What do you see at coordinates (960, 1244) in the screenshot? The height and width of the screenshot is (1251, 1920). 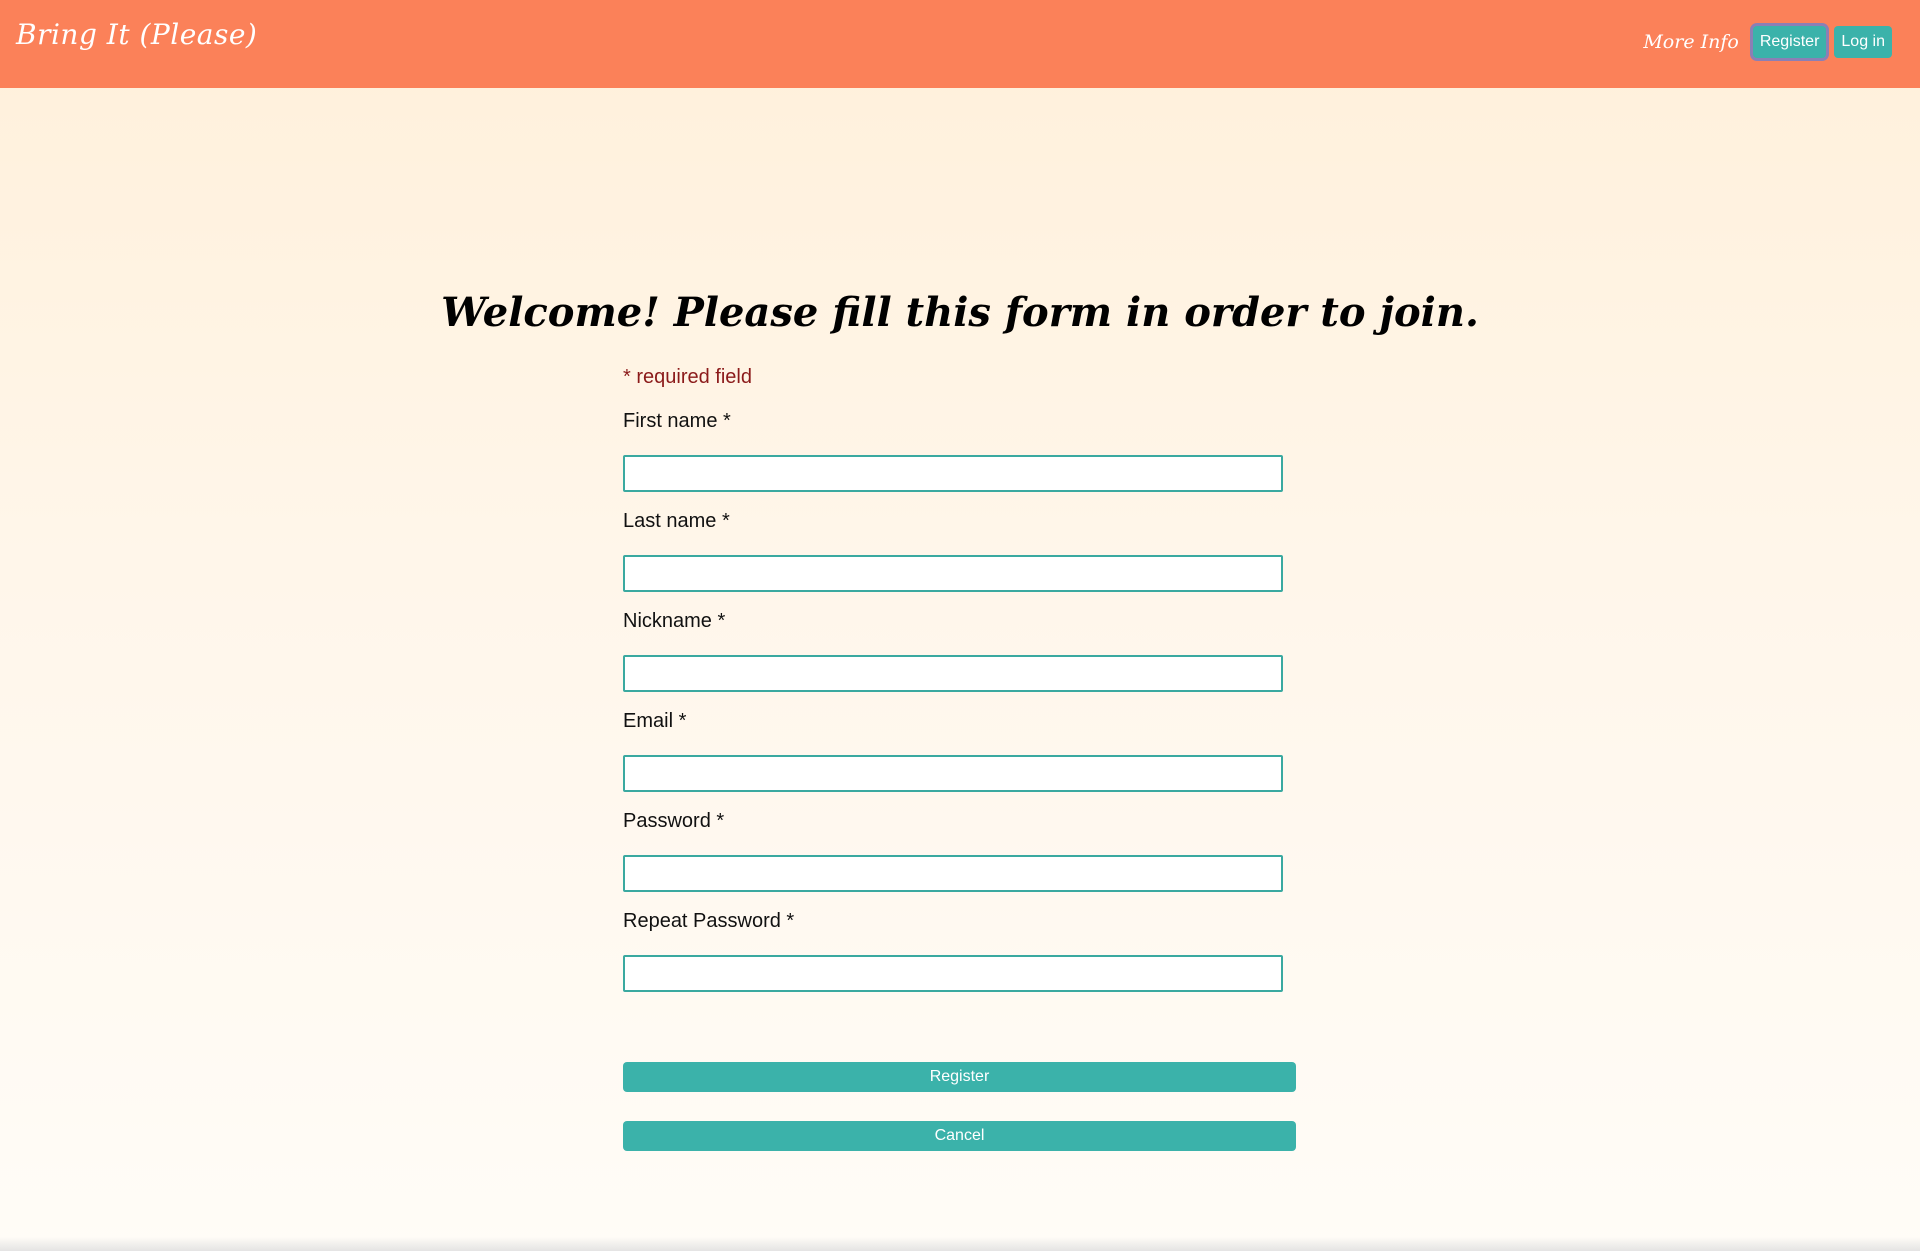 I see `page-bottom-edge` at bounding box center [960, 1244].